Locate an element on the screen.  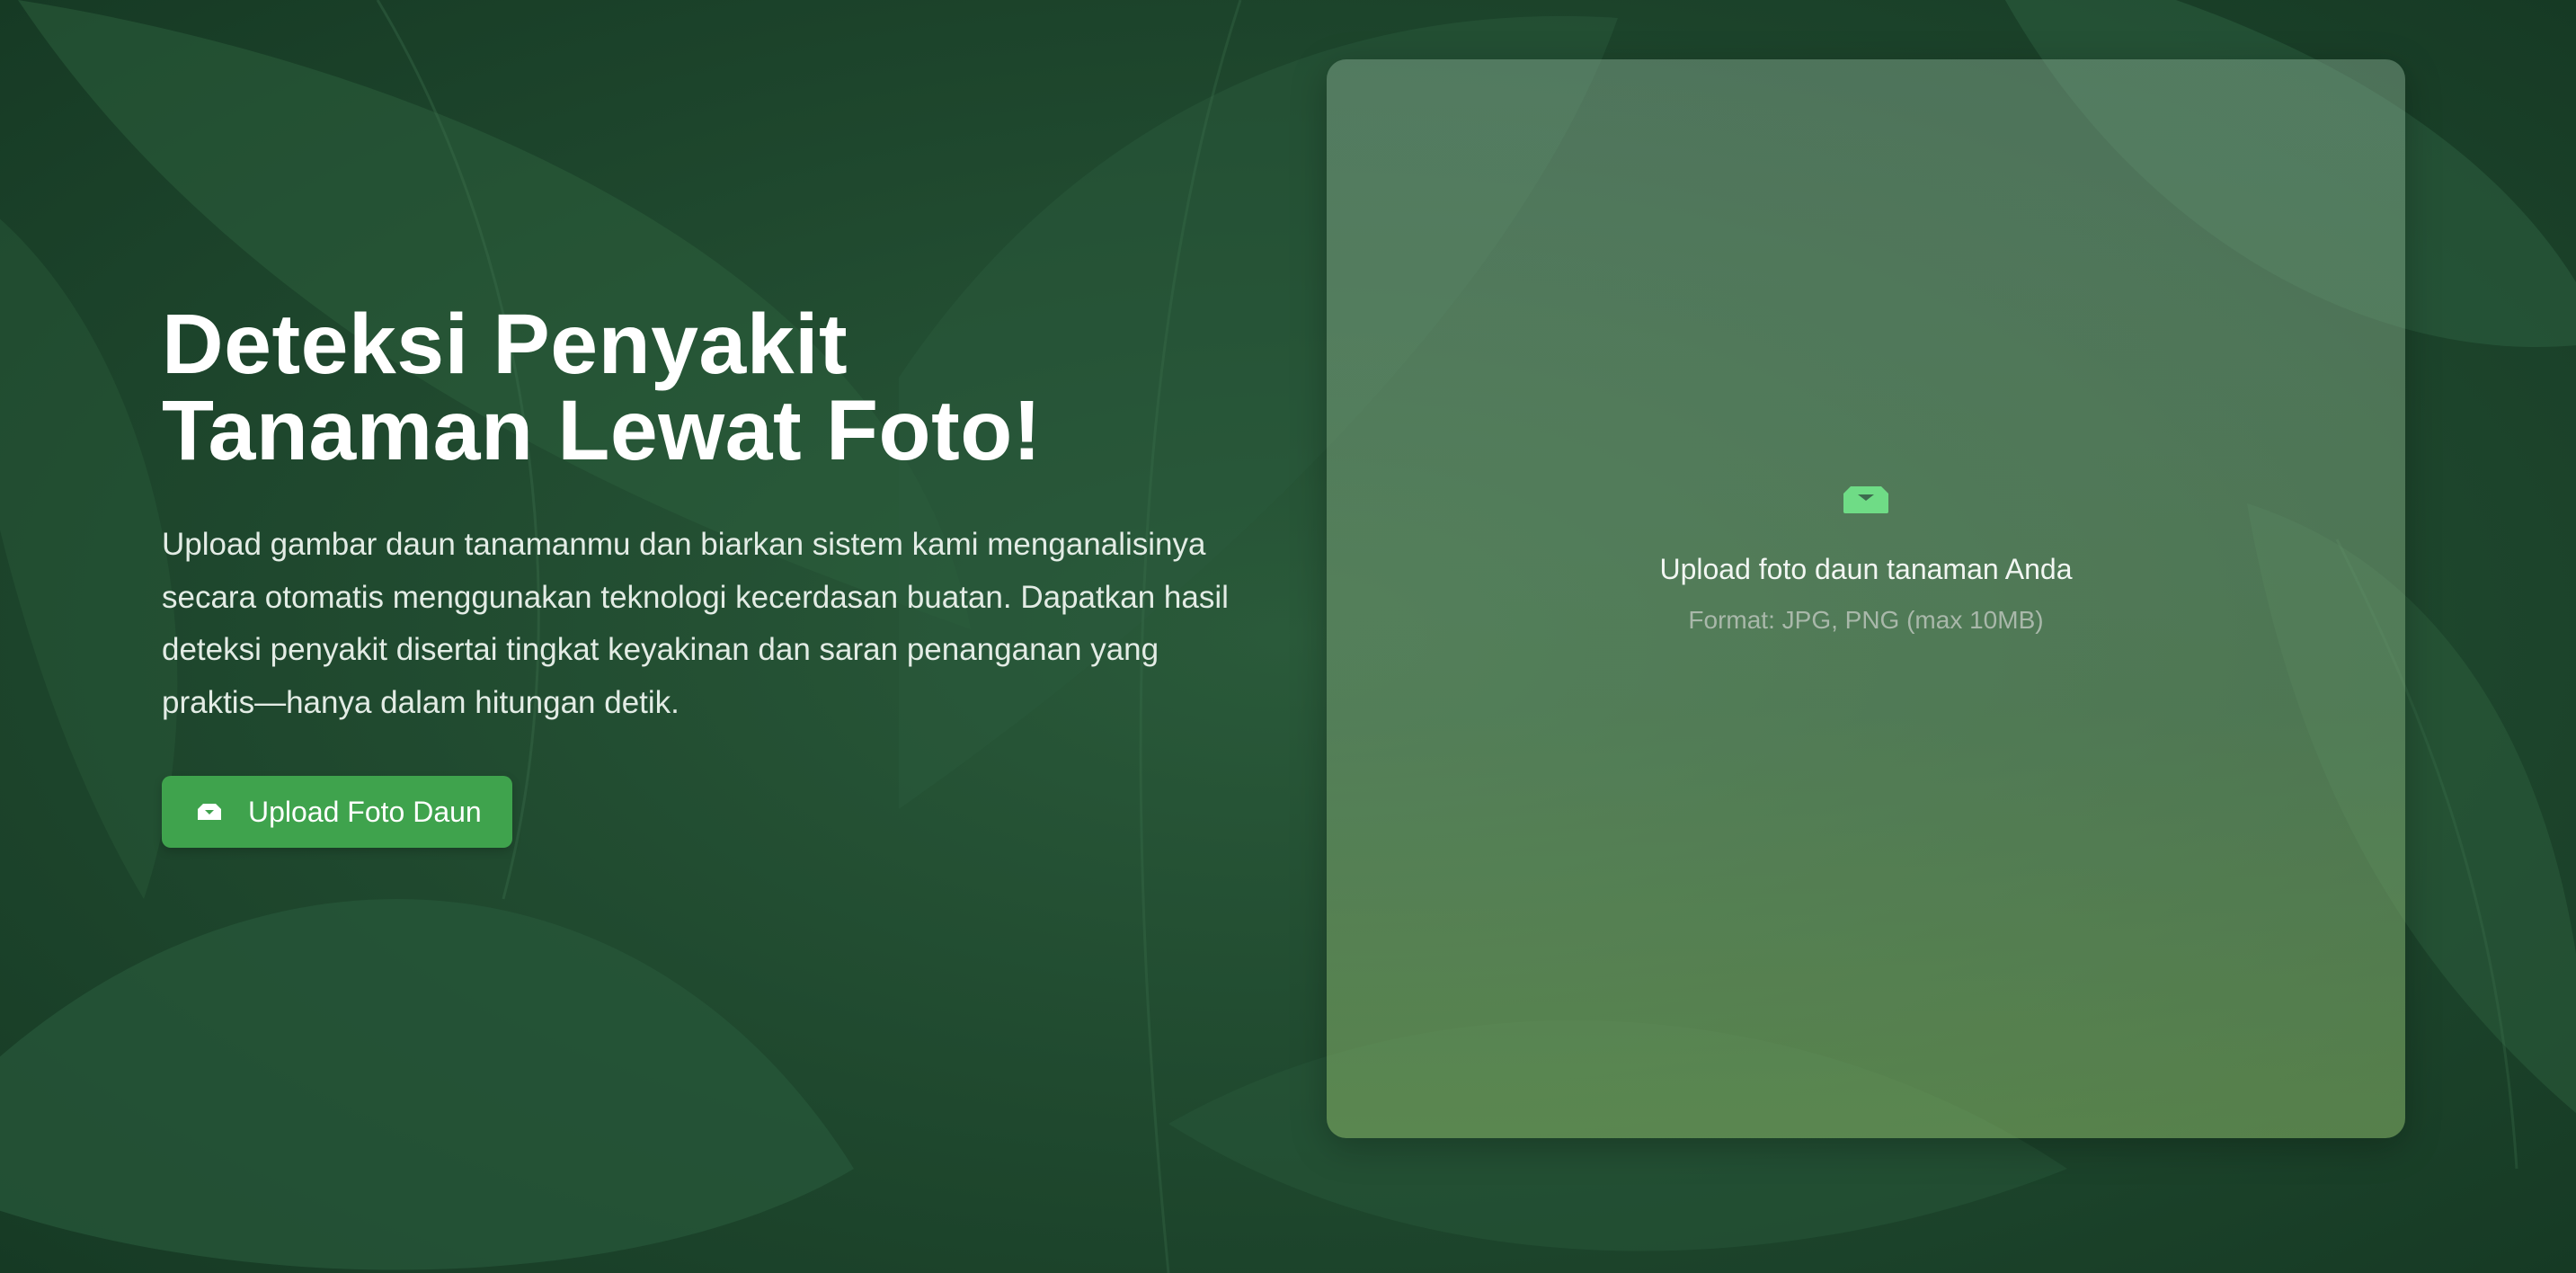
hero-title-line-1: Deteksi Penyakit is located at coordinates (505, 344).